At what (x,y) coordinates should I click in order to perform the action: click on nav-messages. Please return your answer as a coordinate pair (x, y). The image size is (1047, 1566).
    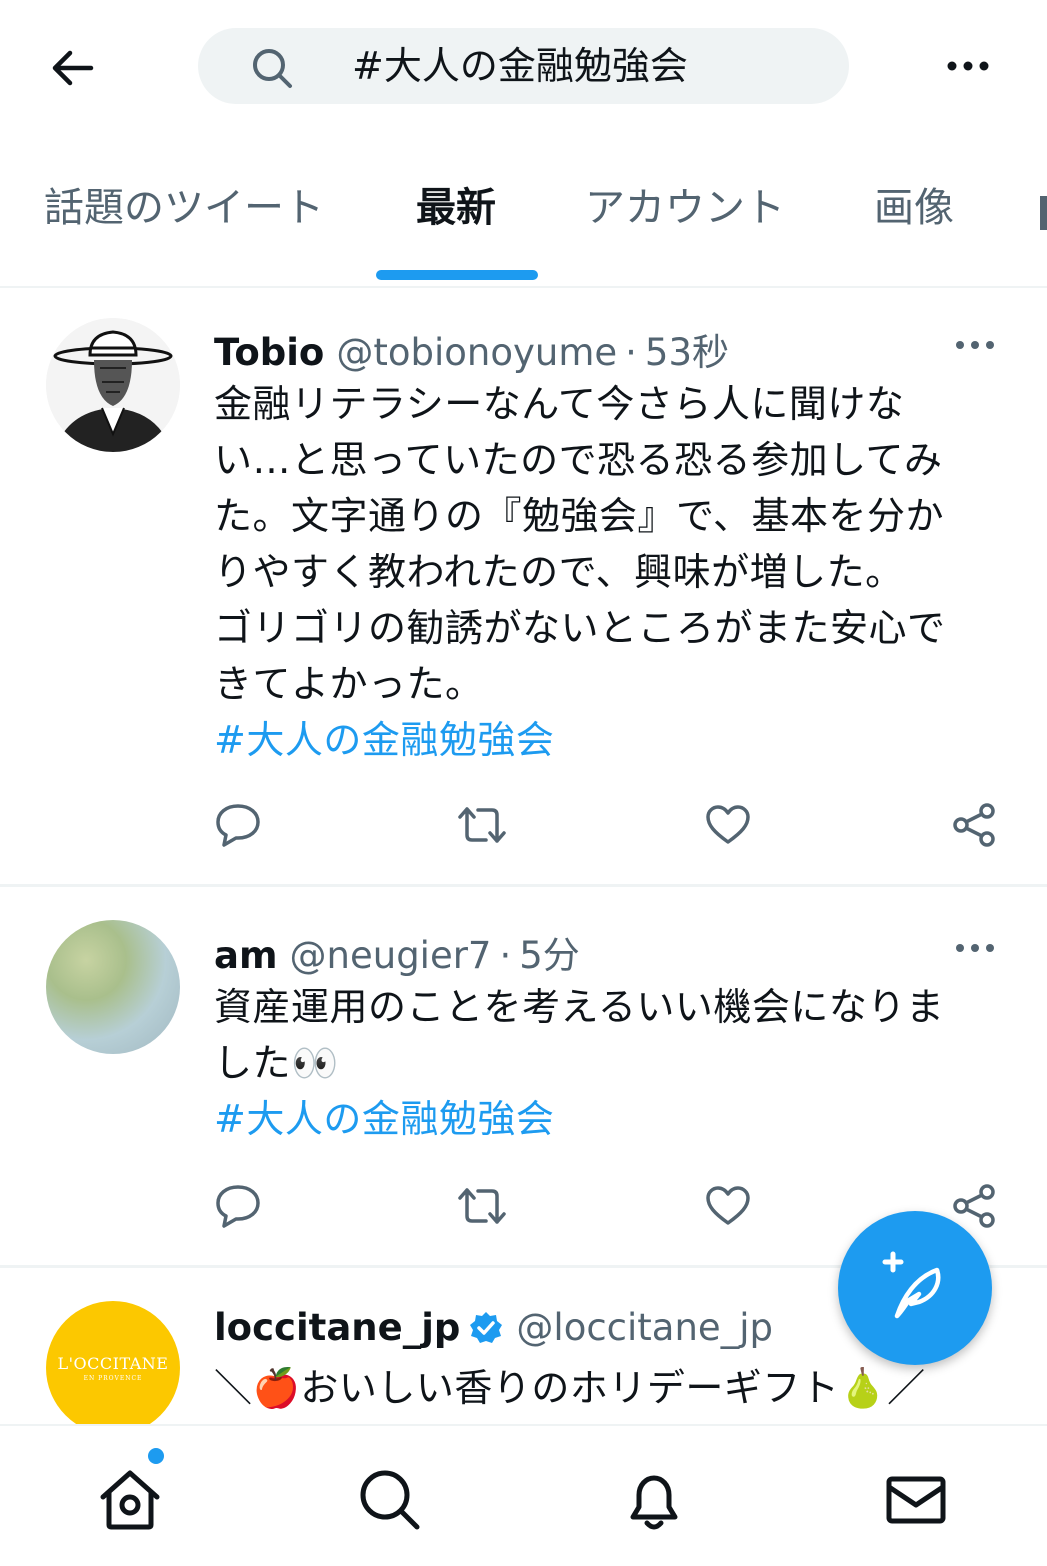
    Looking at the image, I should click on (916, 1500).